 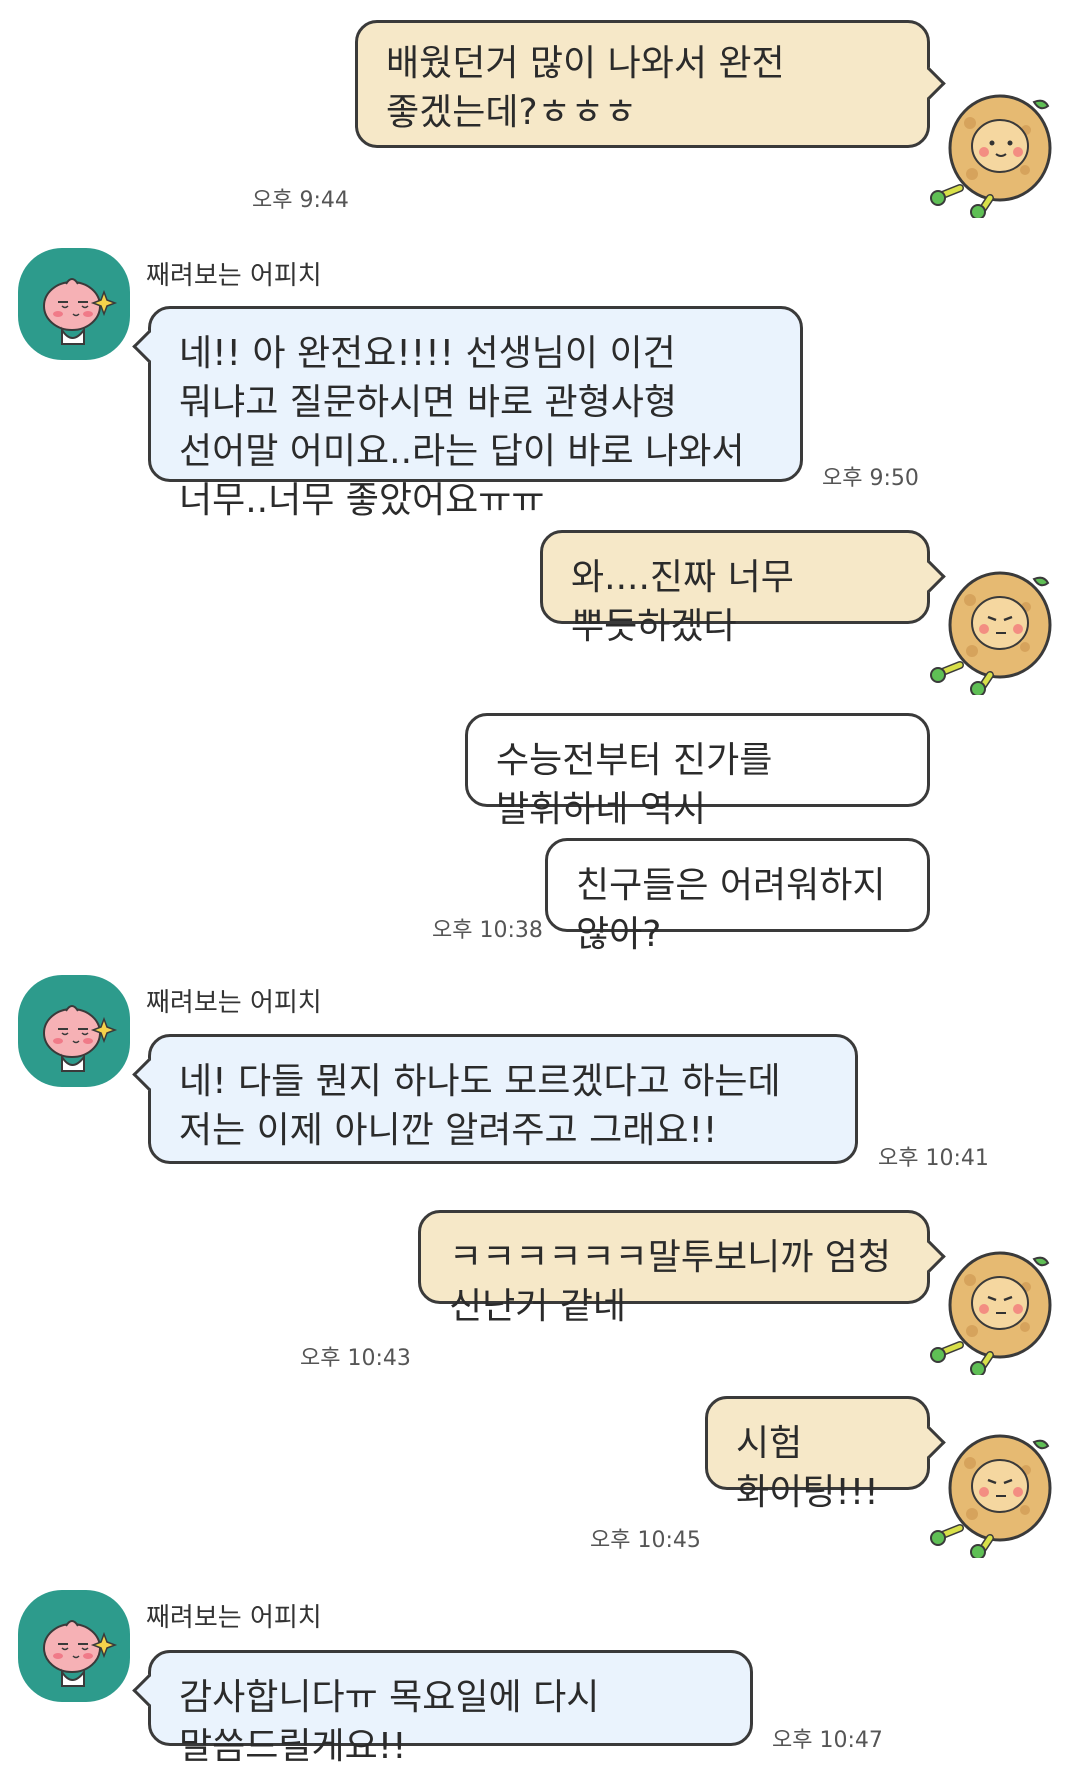 I want to click on message-bubble-sent: 와....진짜 너무 뿌듯하겠다, so click(x=735, y=588).